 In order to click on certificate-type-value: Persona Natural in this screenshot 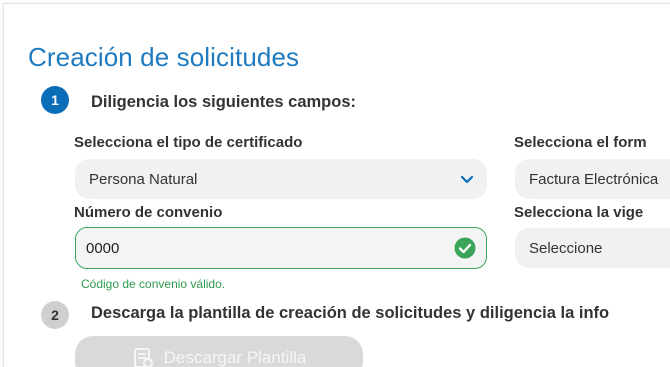, I will do `click(143, 179)`.